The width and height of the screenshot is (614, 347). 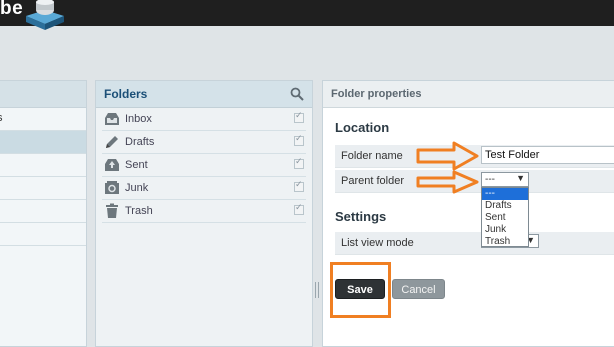 I want to click on parent-folder-label: Parent folder, so click(x=372, y=181).